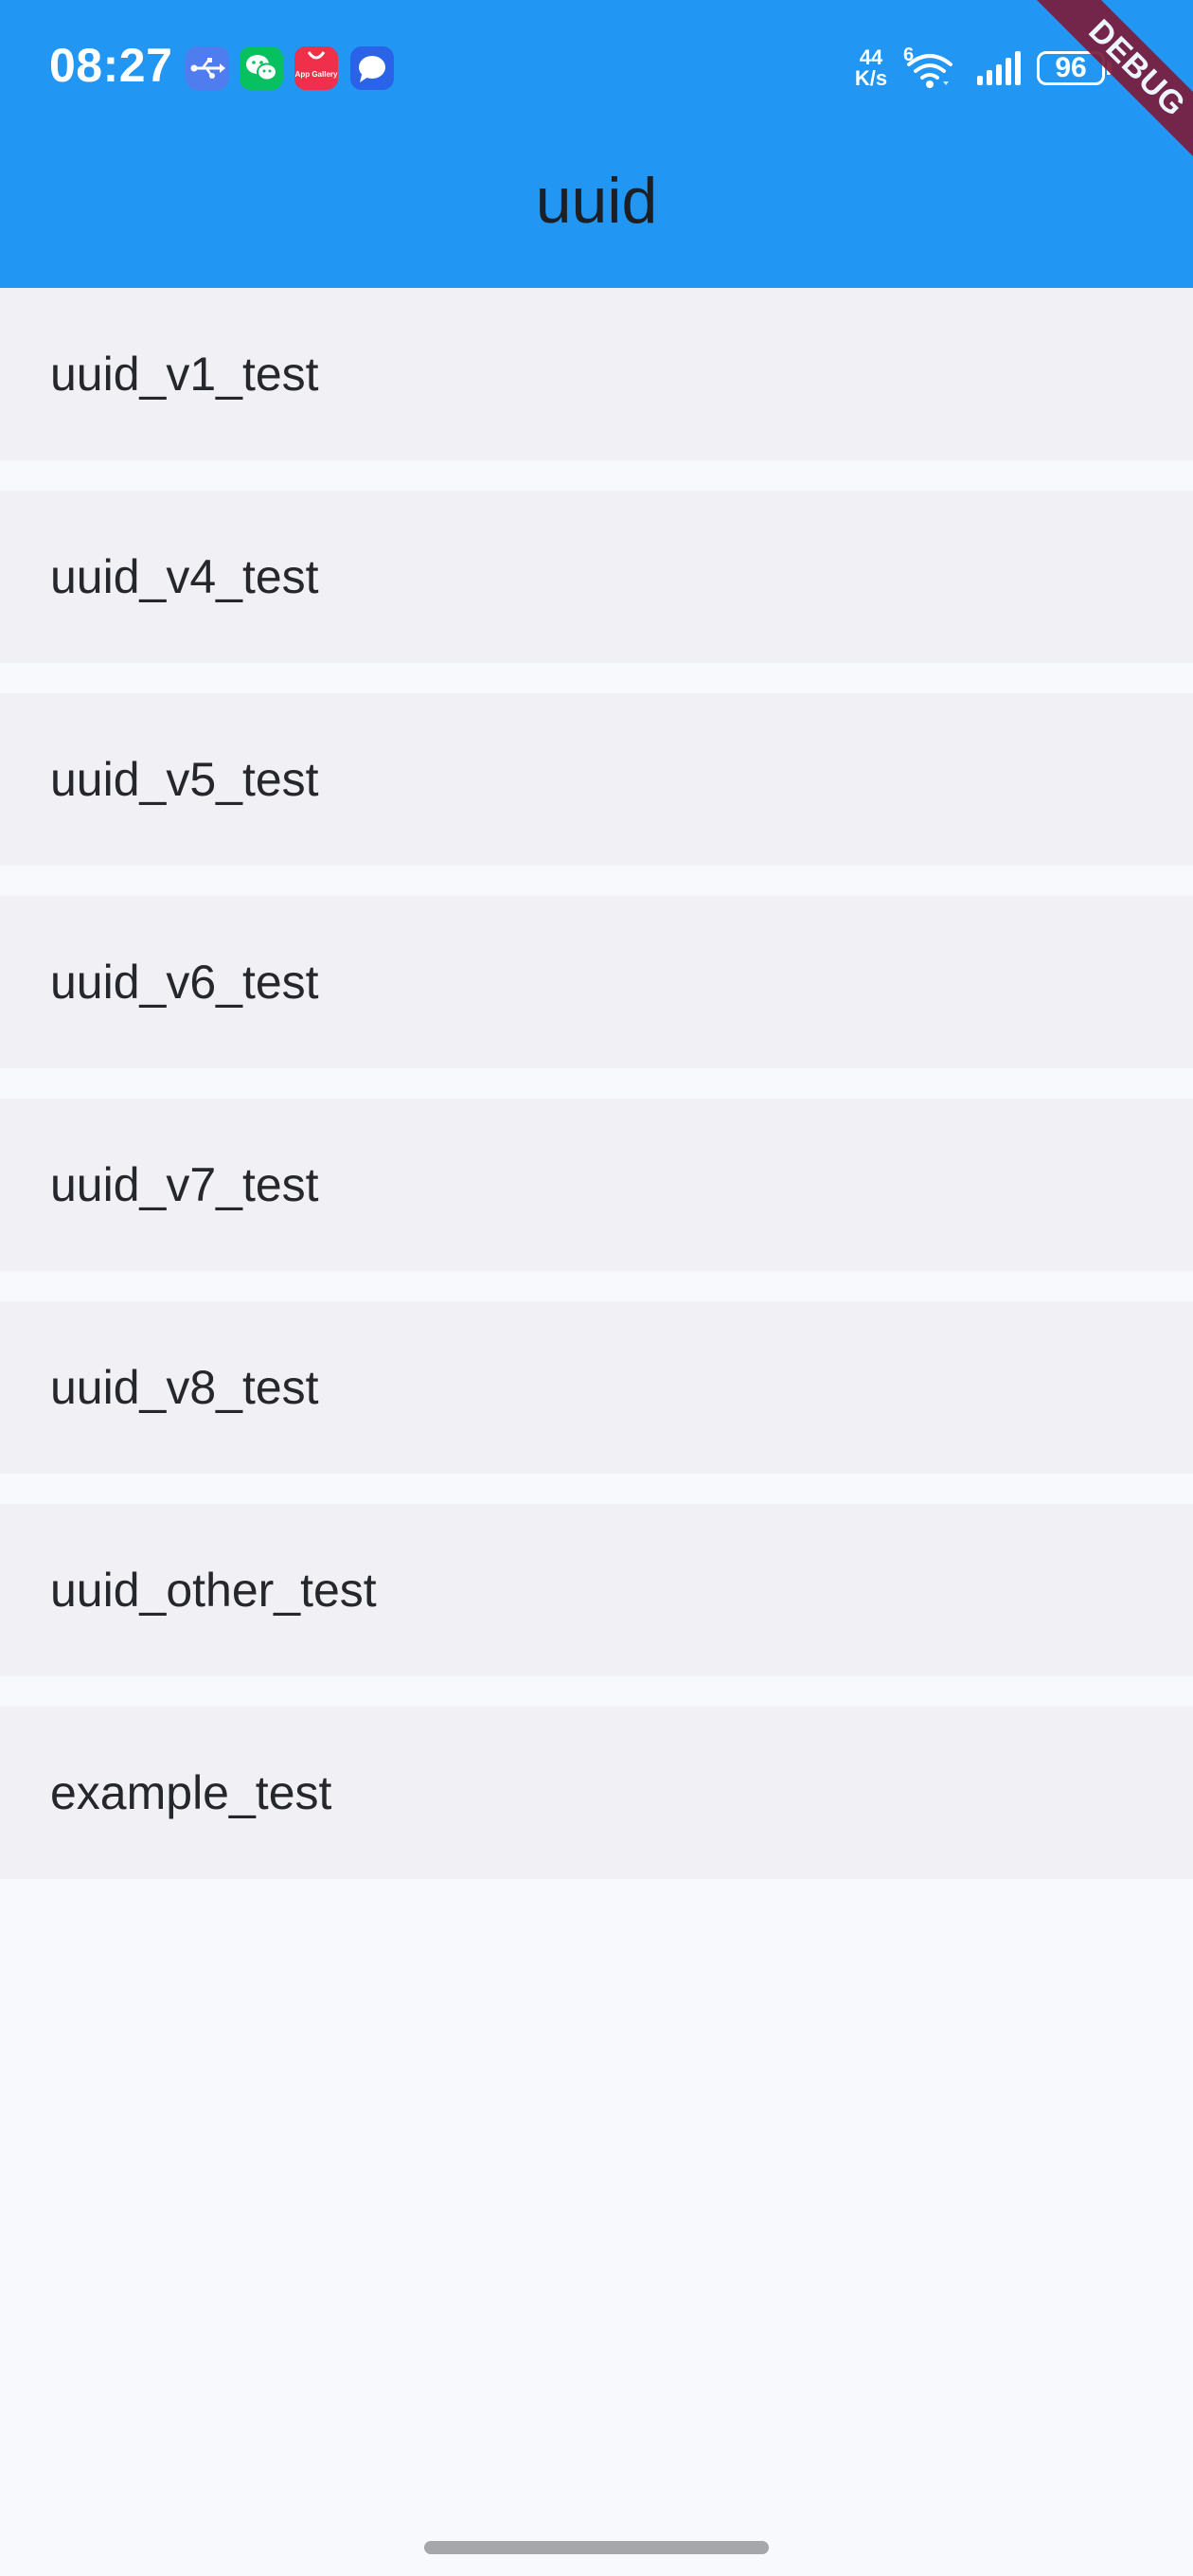  Describe the element at coordinates (596, 1387) in the screenshot. I see `test-item-uuid-v8: uuid_v8_test` at that location.